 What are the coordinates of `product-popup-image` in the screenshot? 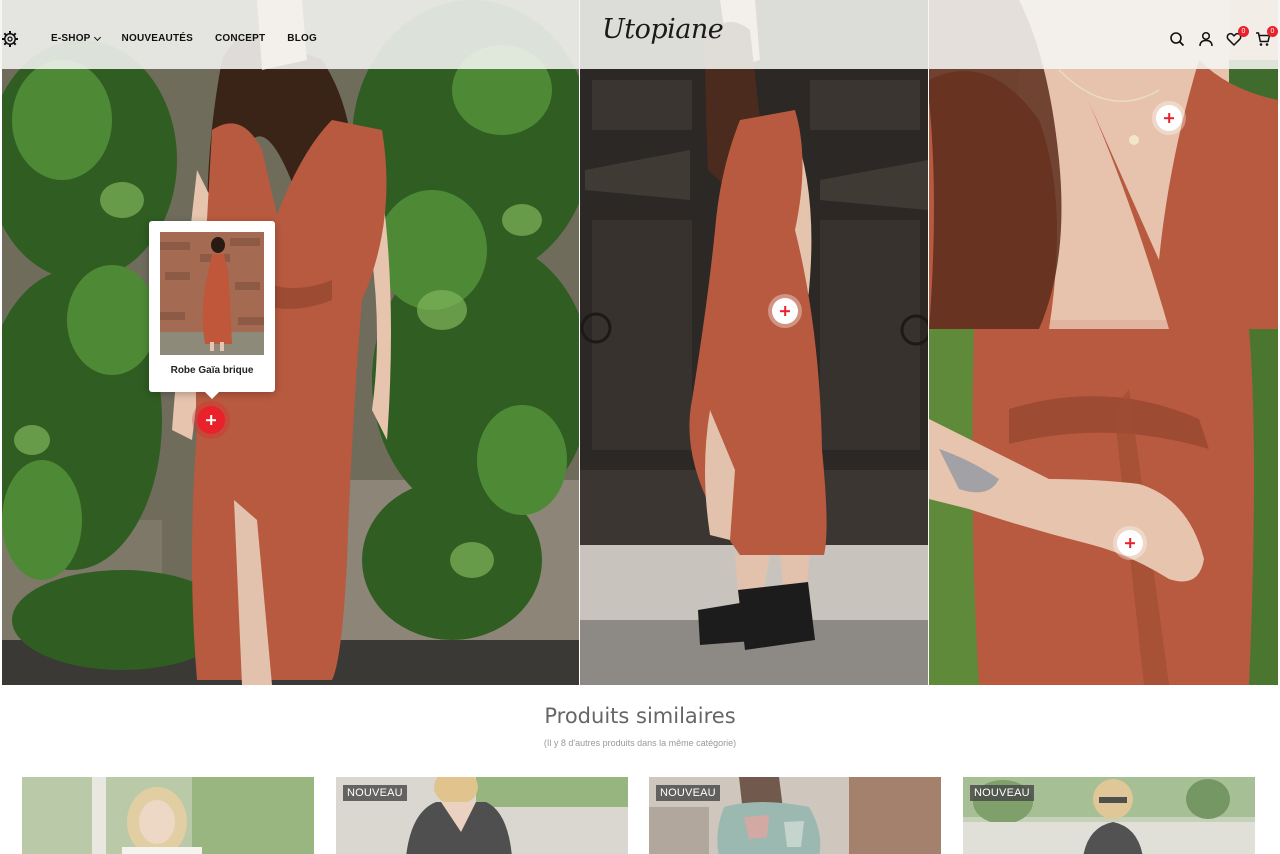 It's located at (212, 293).